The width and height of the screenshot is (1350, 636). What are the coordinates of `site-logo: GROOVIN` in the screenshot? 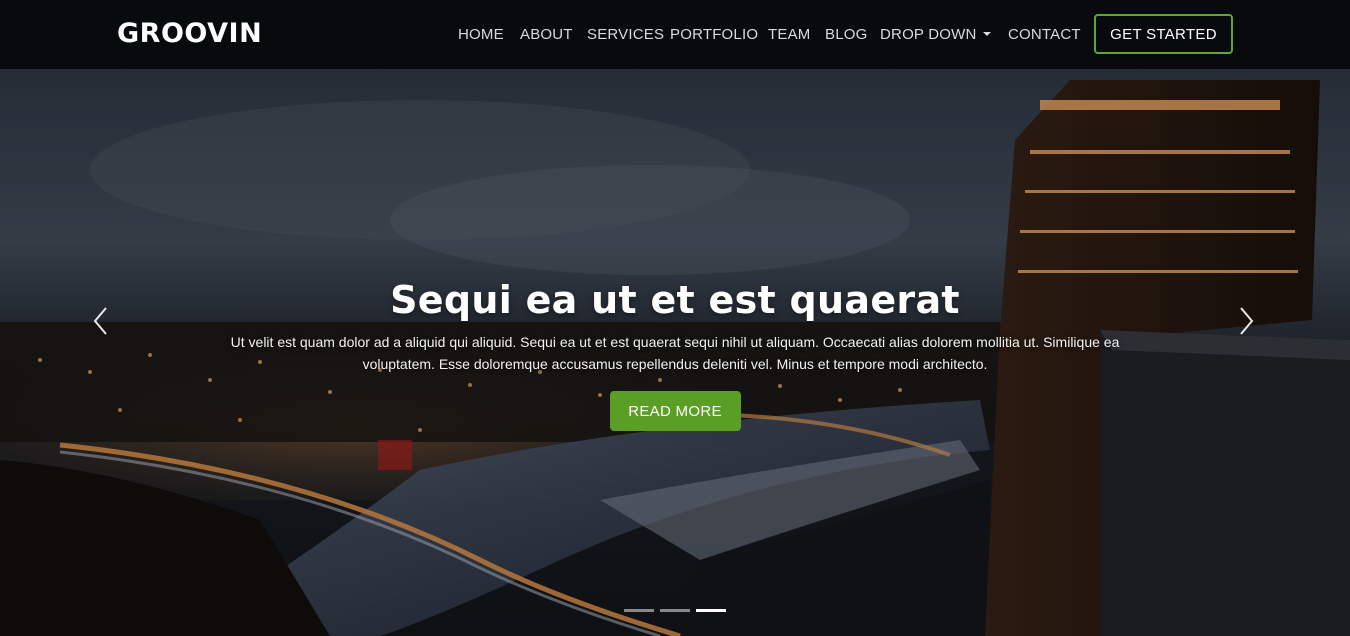 It's located at (189, 34).